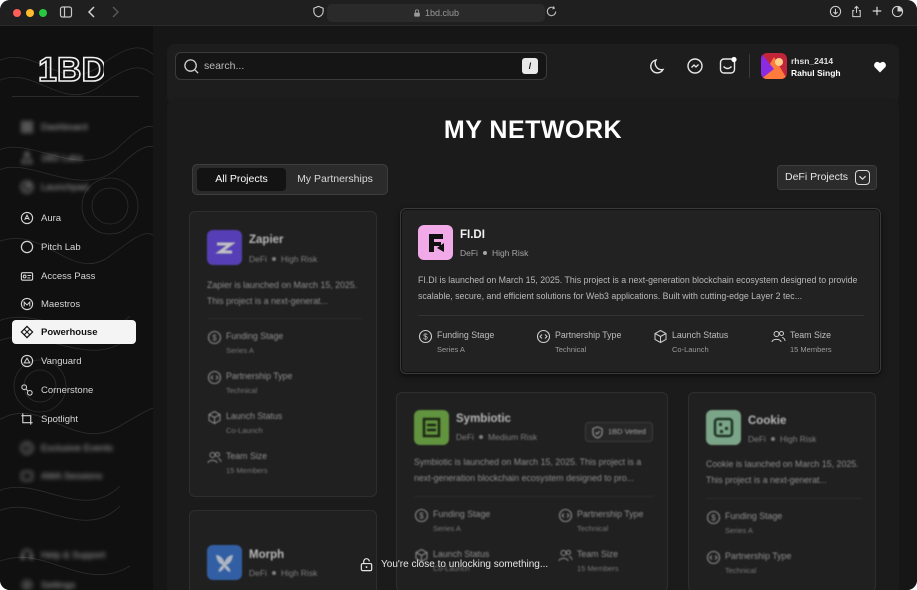  What do you see at coordinates (61, 361) in the screenshot?
I see `sidebar-item-label: Vanguard` at bounding box center [61, 361].